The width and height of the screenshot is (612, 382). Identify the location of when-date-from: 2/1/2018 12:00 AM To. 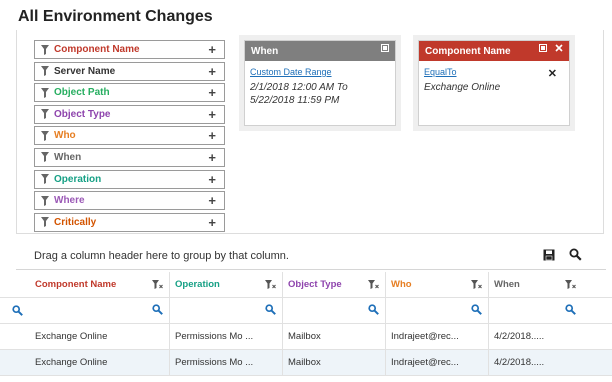
(299, 87).